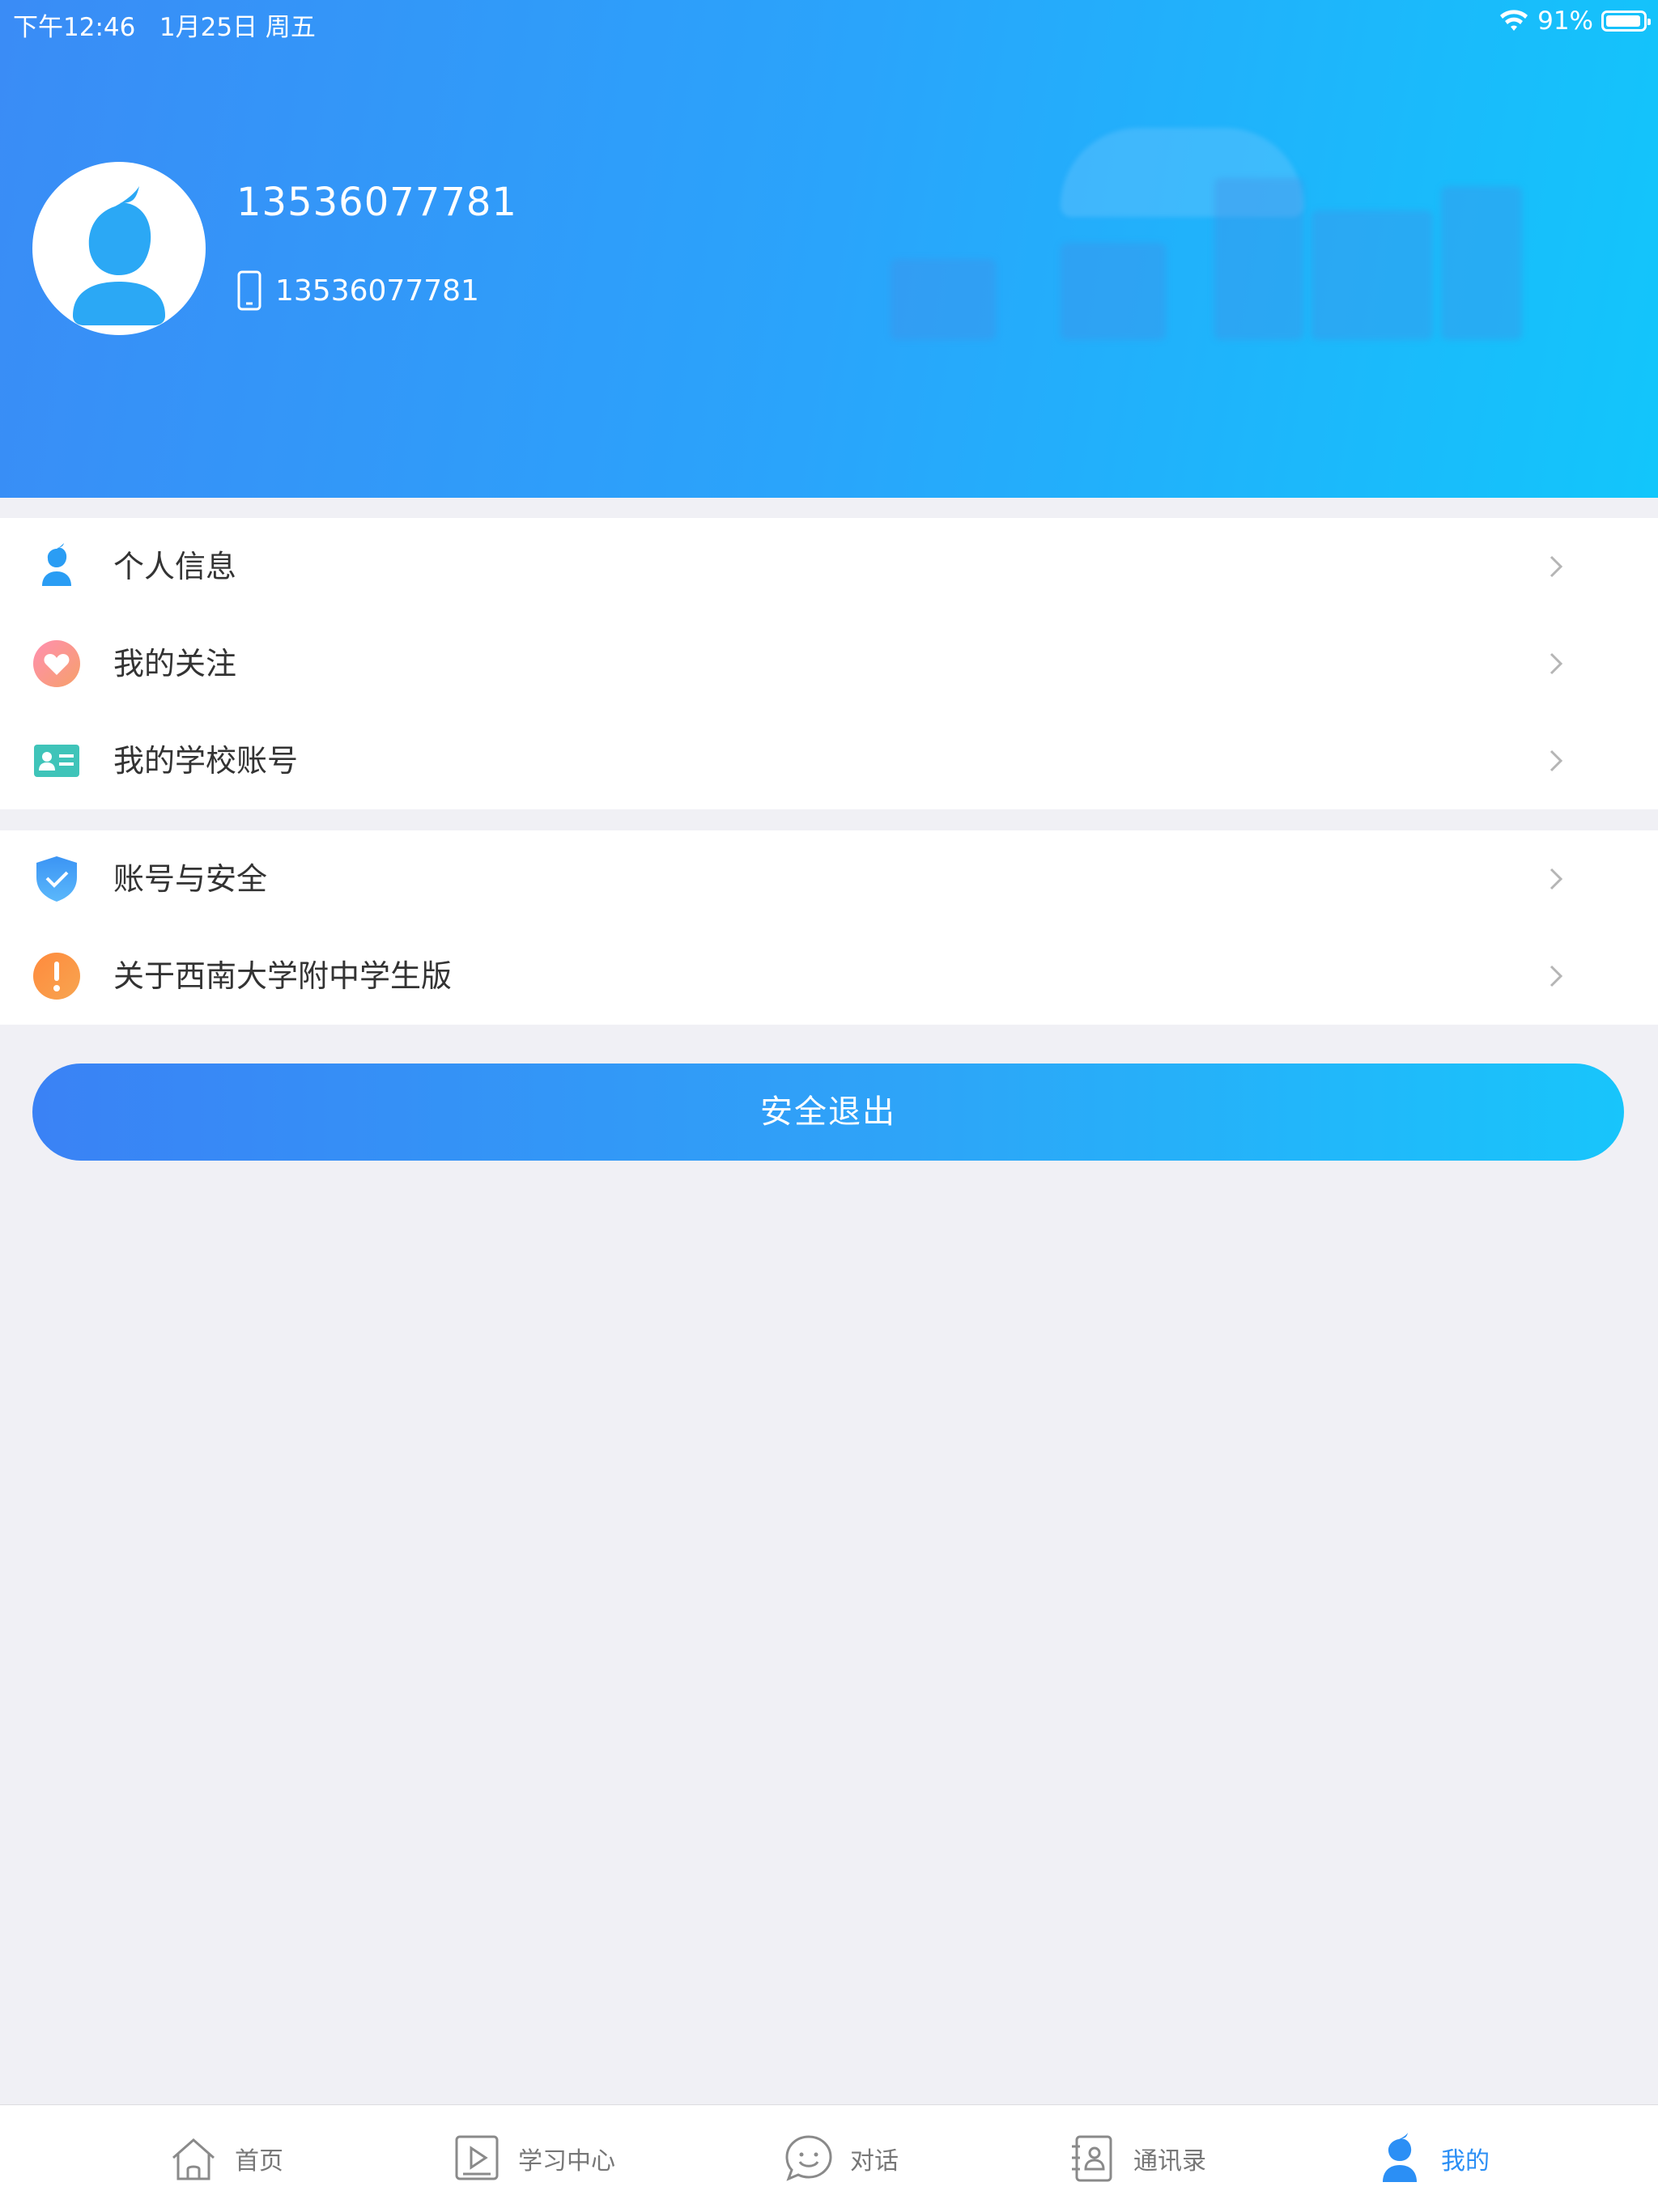 The width and height of the screenshot is (1658, 2212). What do you see at coordinates (1169, 2161) in the screenshot?
I see `tab-label: 通讯录` at bounding box center [1169, 2161].